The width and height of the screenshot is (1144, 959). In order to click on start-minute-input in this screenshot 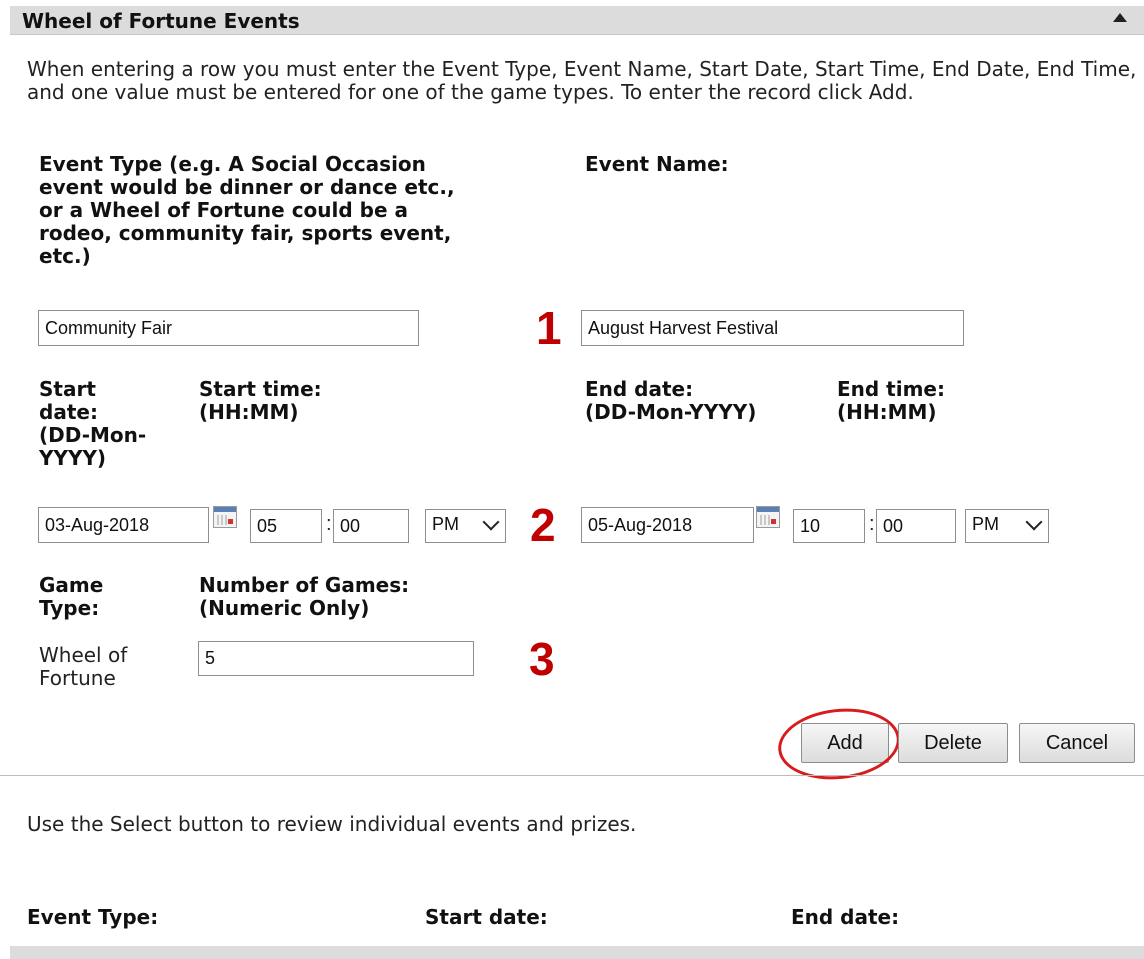, I will do `click(371, 526)`.